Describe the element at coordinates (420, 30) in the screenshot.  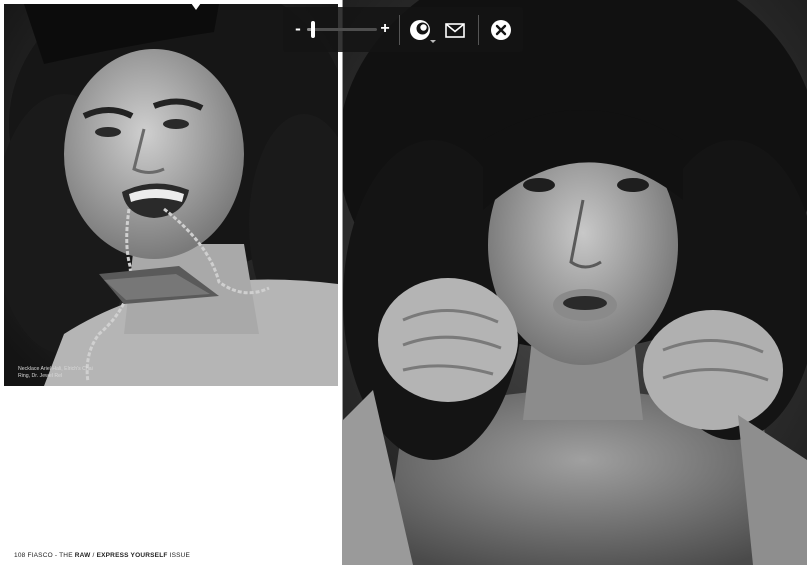
I see `share-icon` at that location.